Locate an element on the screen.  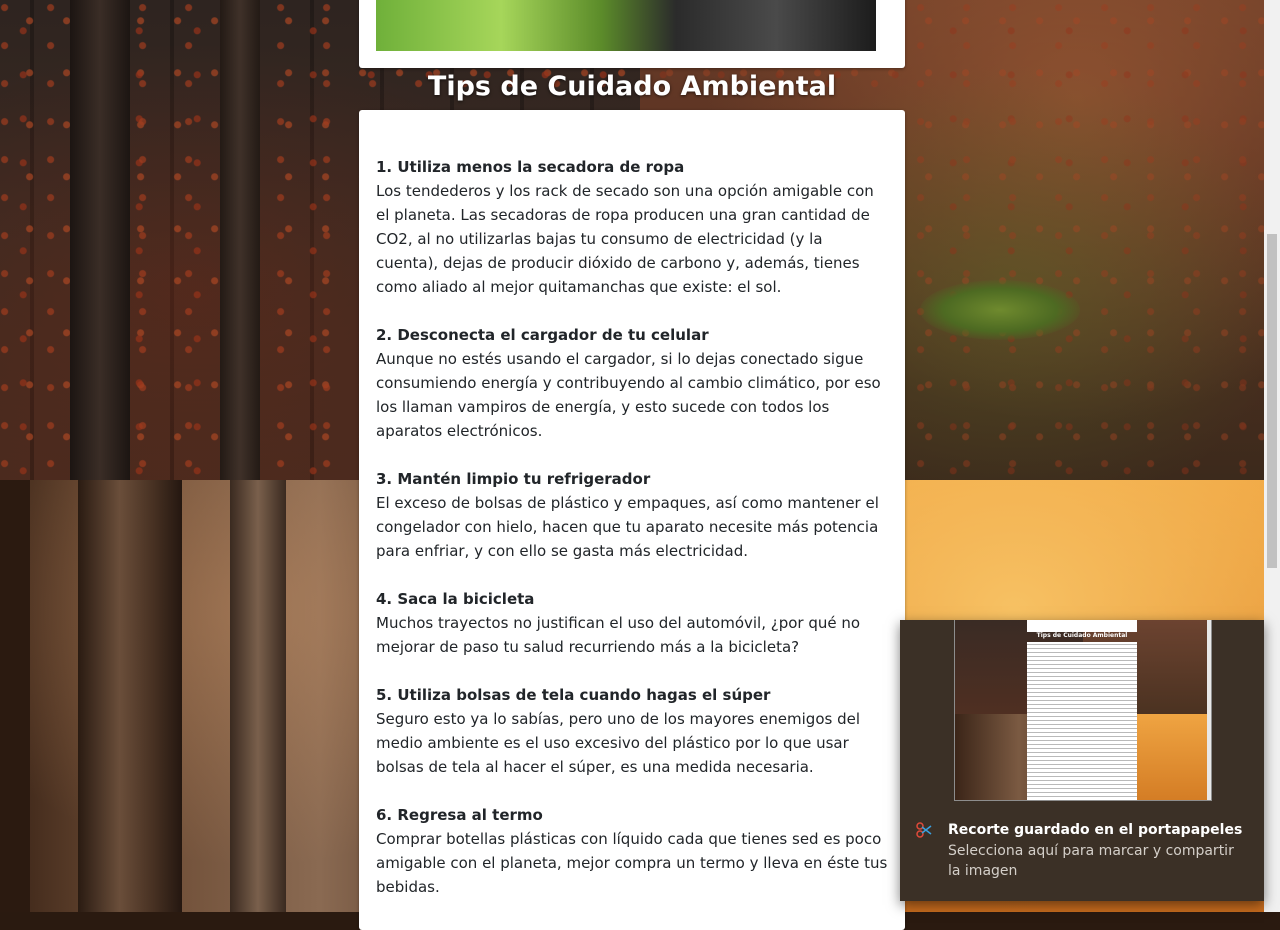
preview-title: Tips de Cuidado Ambiental is located at coordinates (1082, 635).